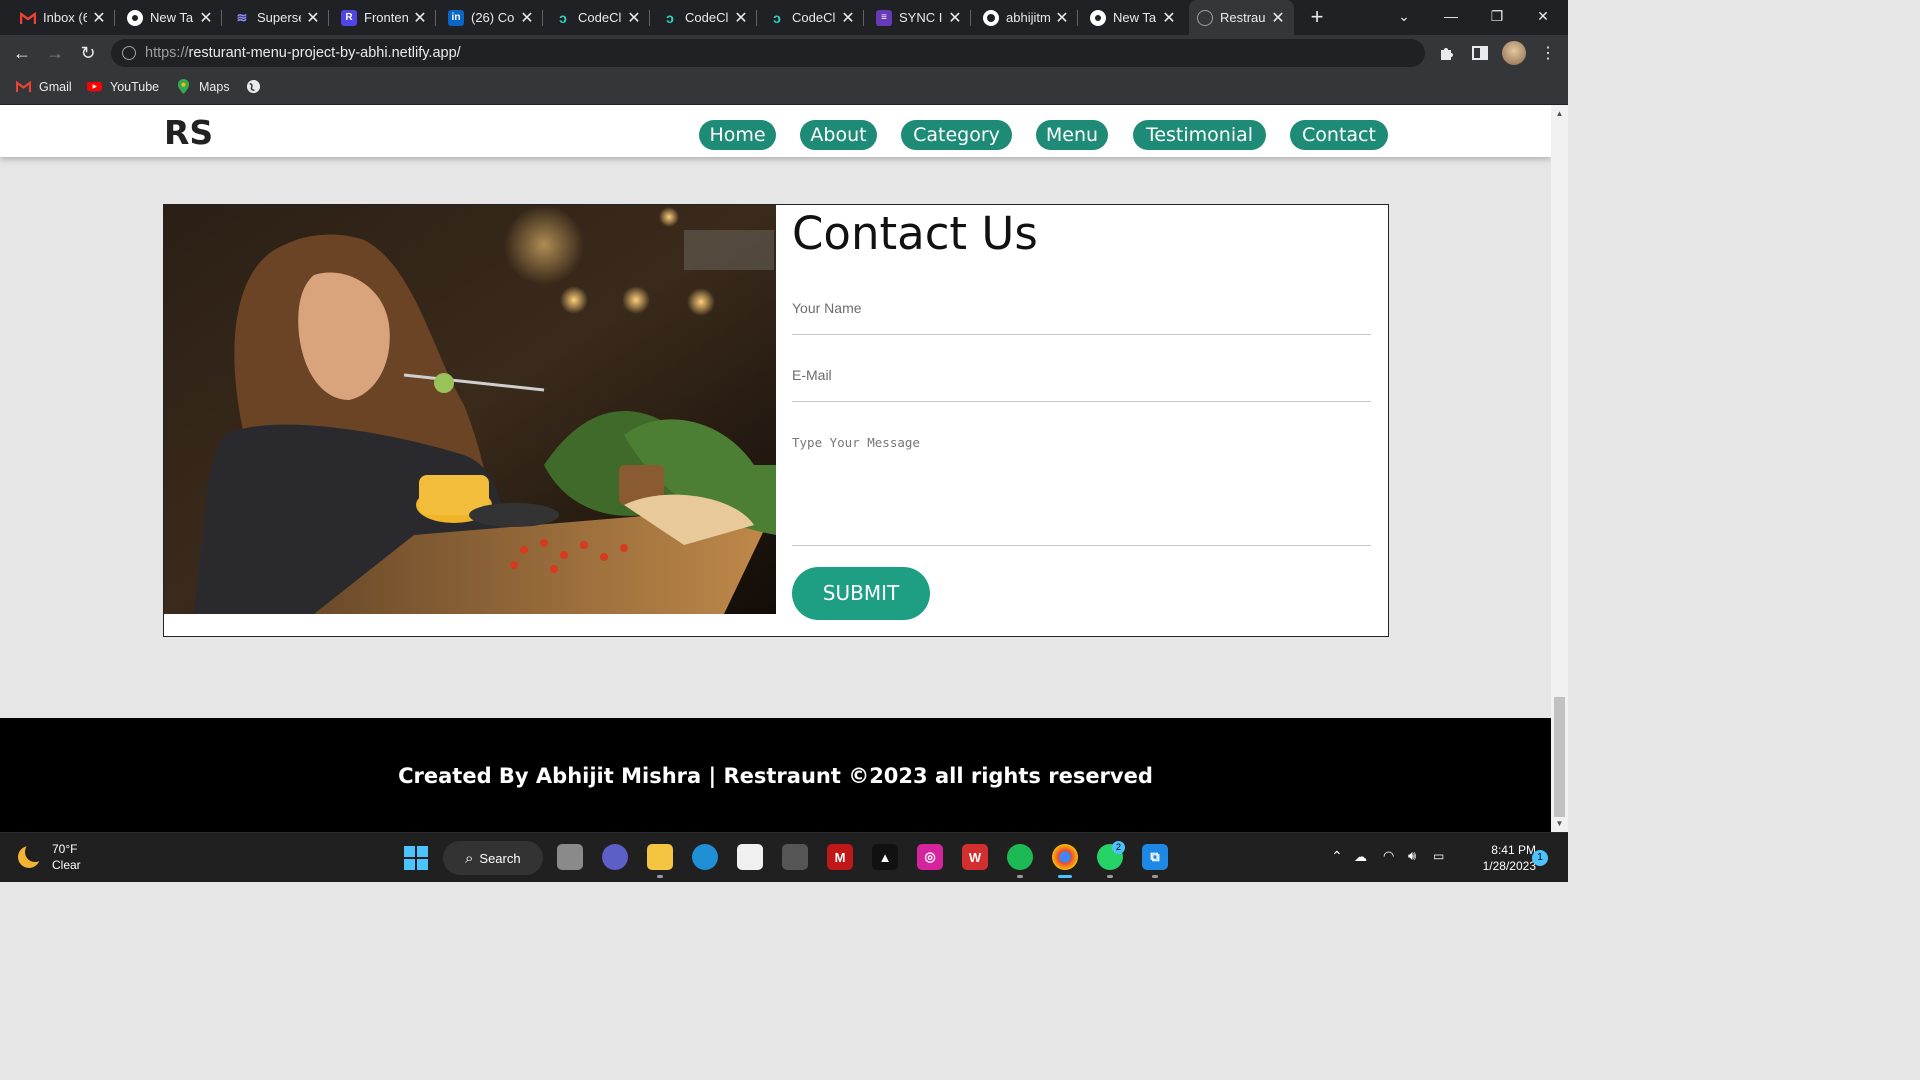 This screenshot has height=1080, width=1920. I want to click on task-view-icon, so click(570, 857).